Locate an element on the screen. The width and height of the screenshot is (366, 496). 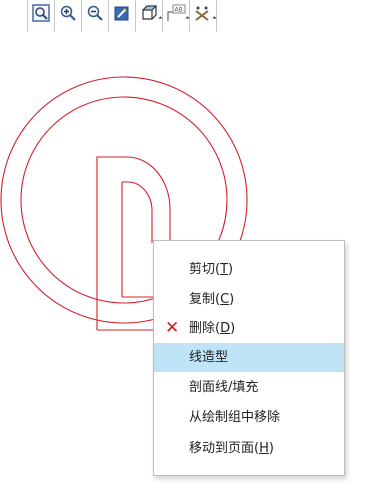
menu-item-label: 线造型 is located at coordinates (209, 357).